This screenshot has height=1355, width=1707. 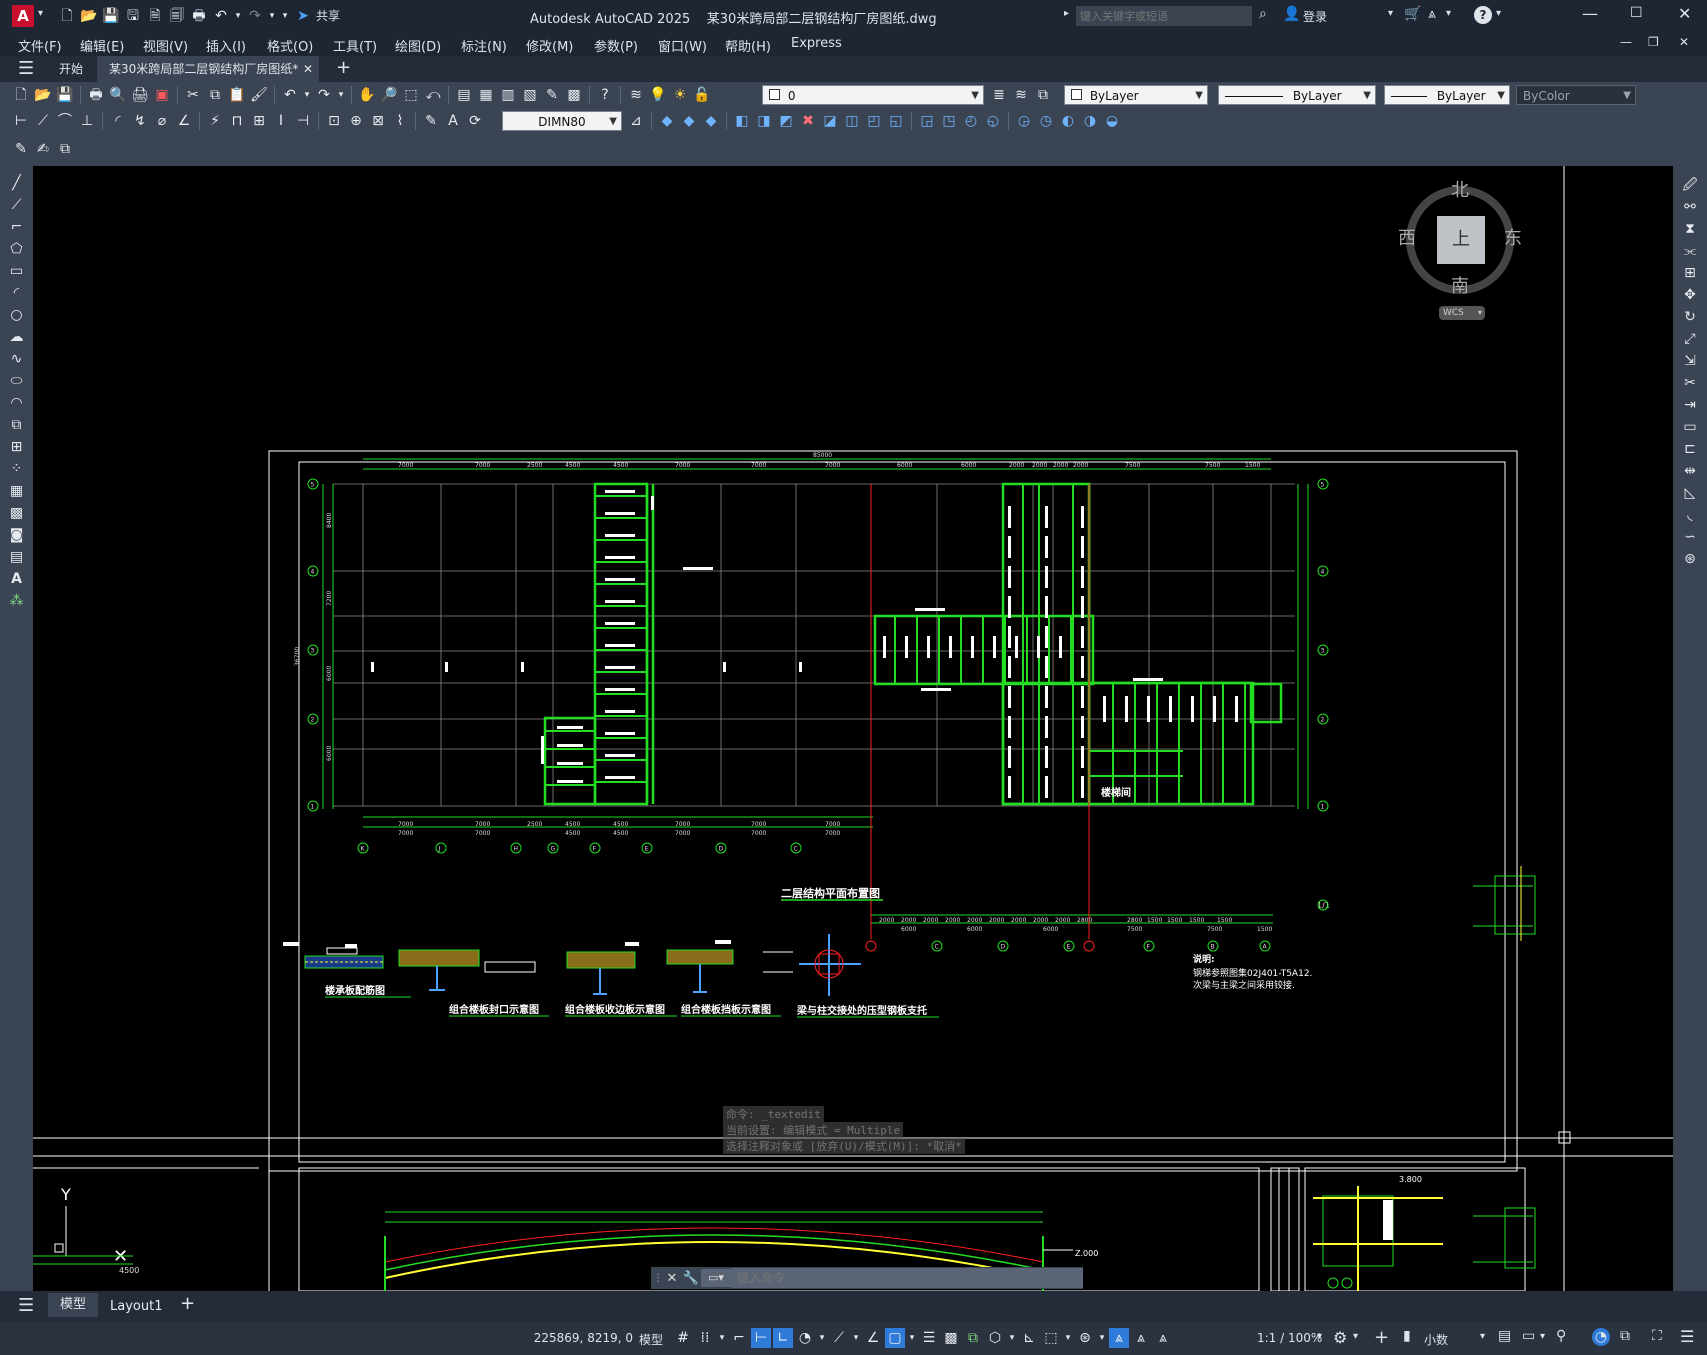 What do you see at coordinates (111, 16) in the screenshot?
I see `save-icon: 💾` at bounding box center [111, 16].